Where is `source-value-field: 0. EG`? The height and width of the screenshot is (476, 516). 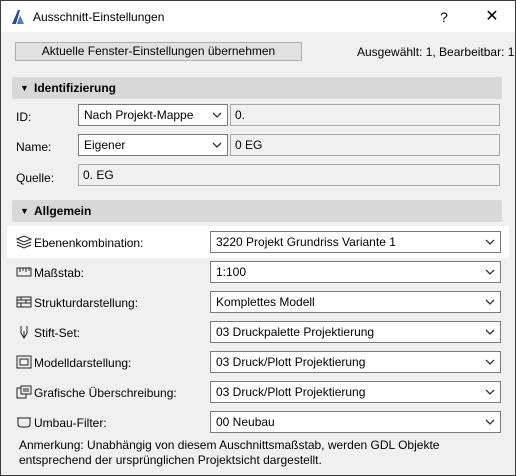 source-value-field: 0. EG is located at coordinates (289, 175).